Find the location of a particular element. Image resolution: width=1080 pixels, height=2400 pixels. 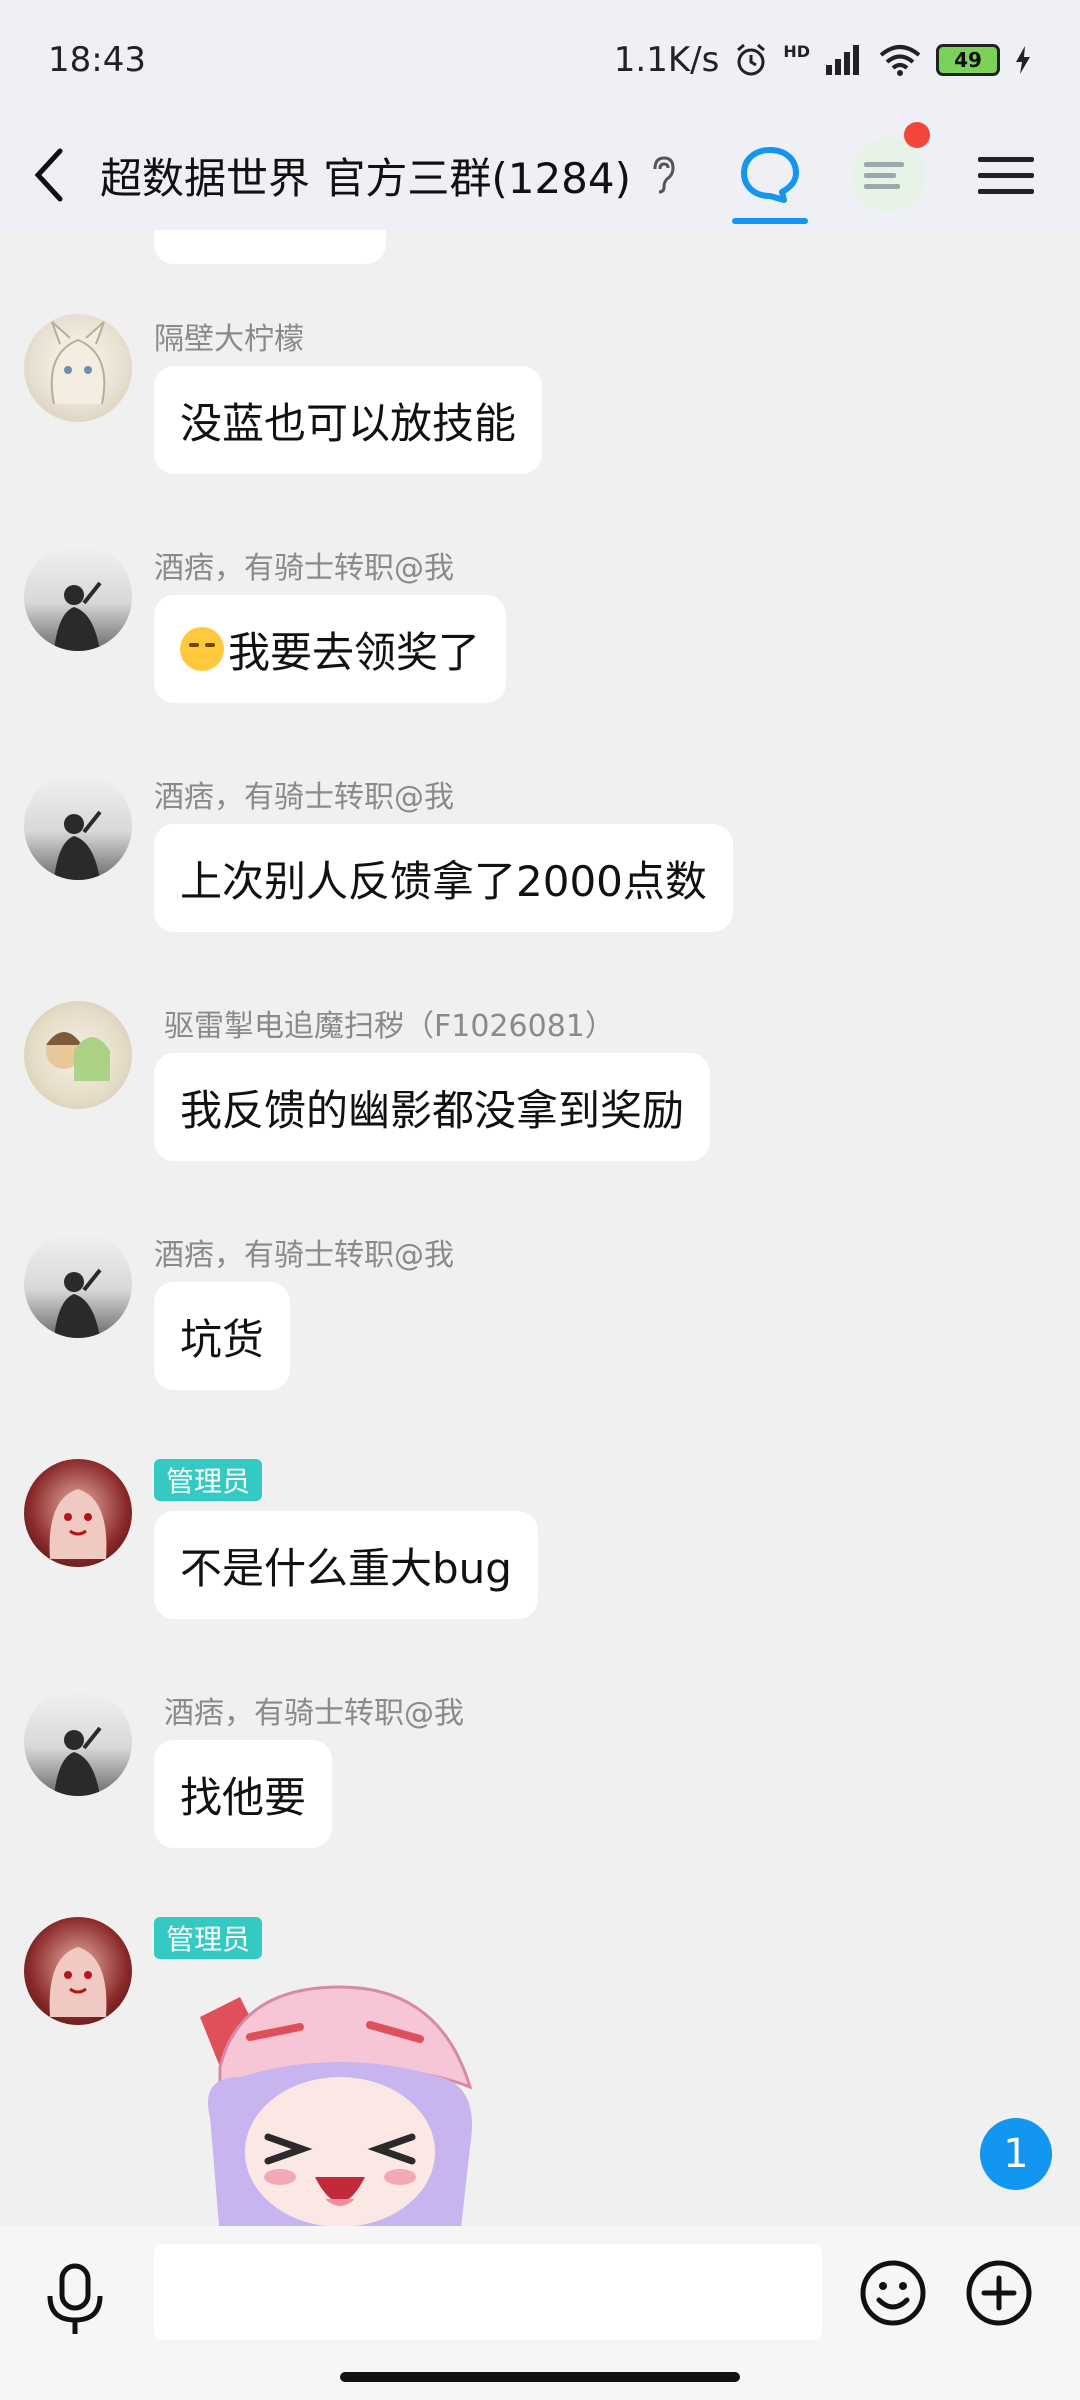

back-arrow-icon is located at coordinates (48, 175).